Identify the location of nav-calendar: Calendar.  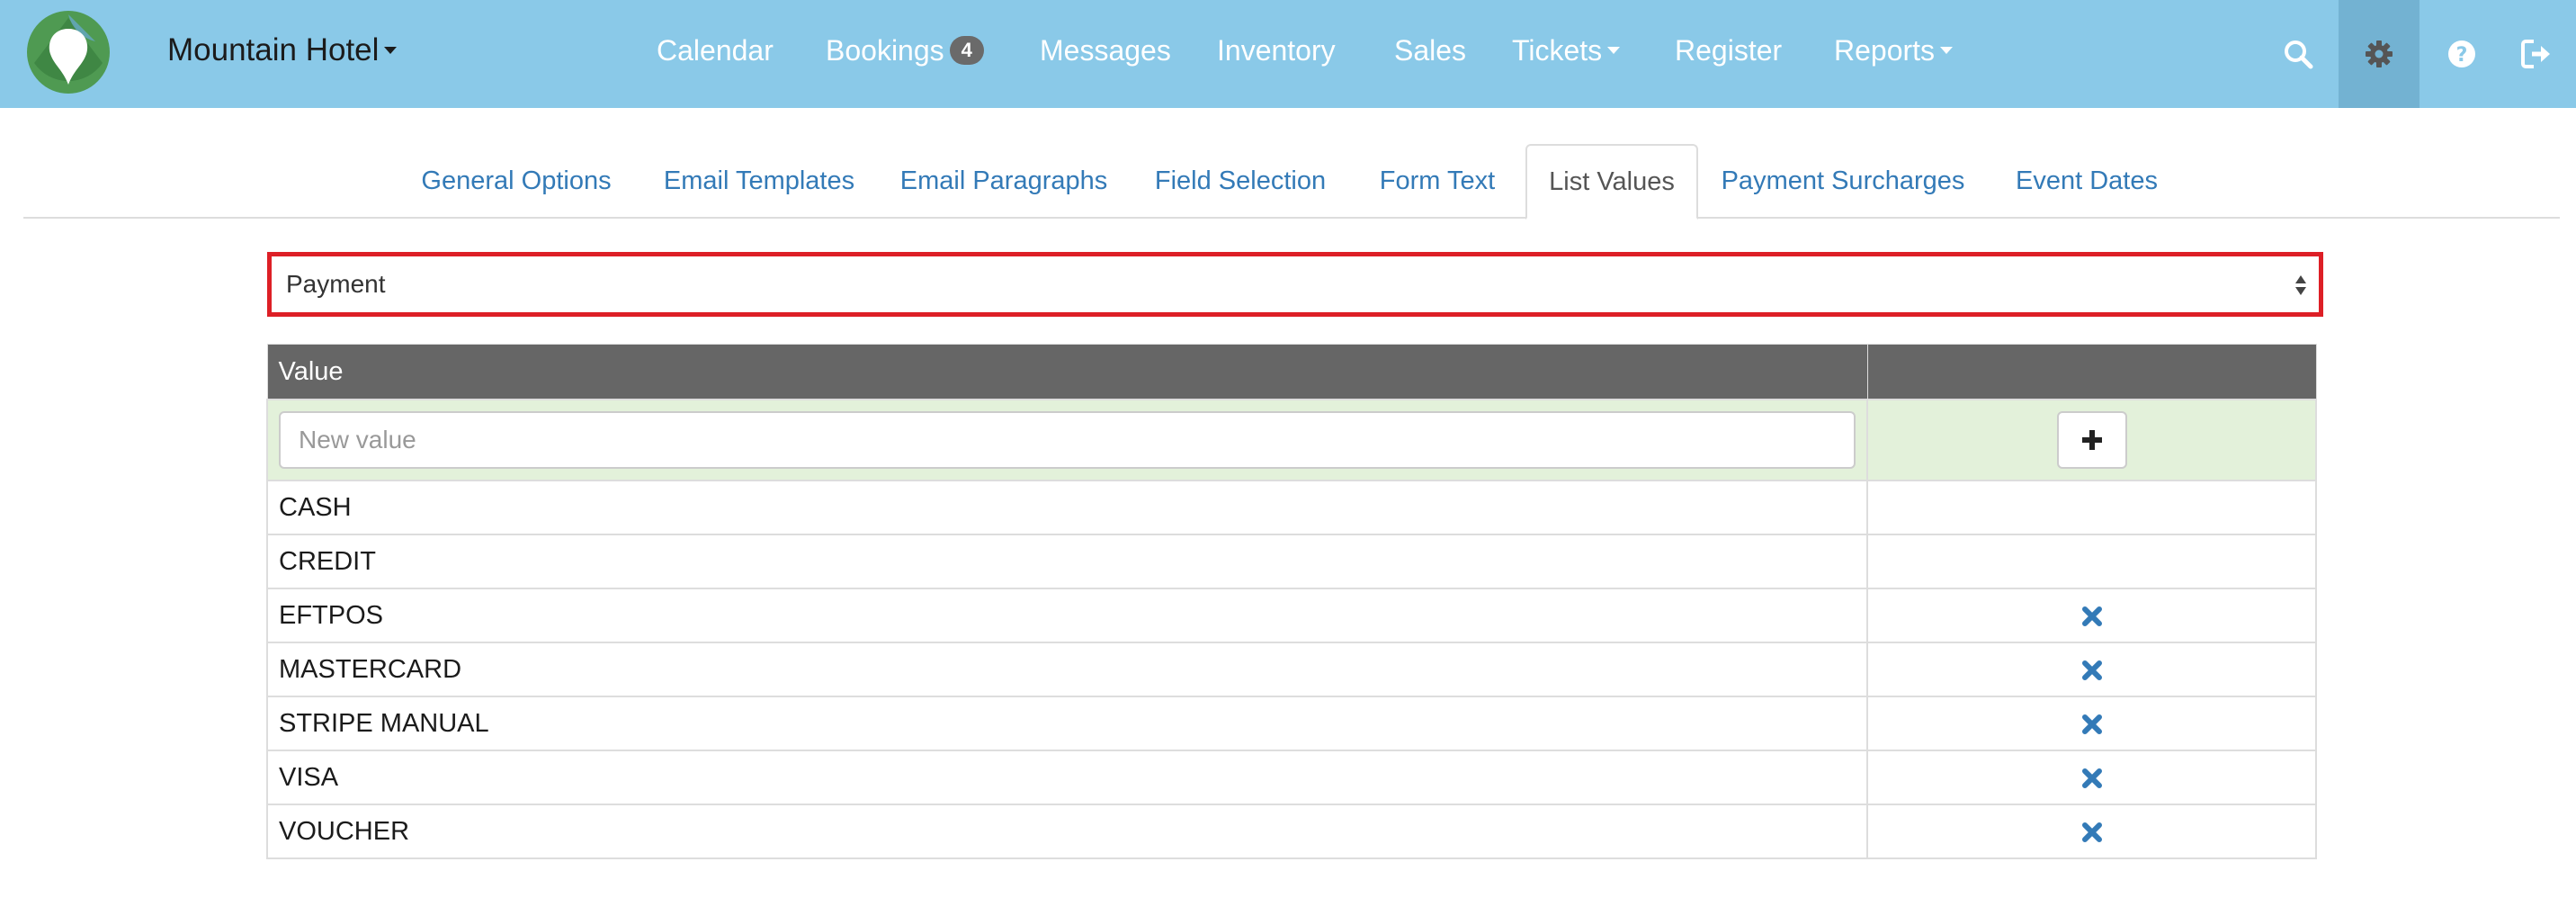
(715, 50).